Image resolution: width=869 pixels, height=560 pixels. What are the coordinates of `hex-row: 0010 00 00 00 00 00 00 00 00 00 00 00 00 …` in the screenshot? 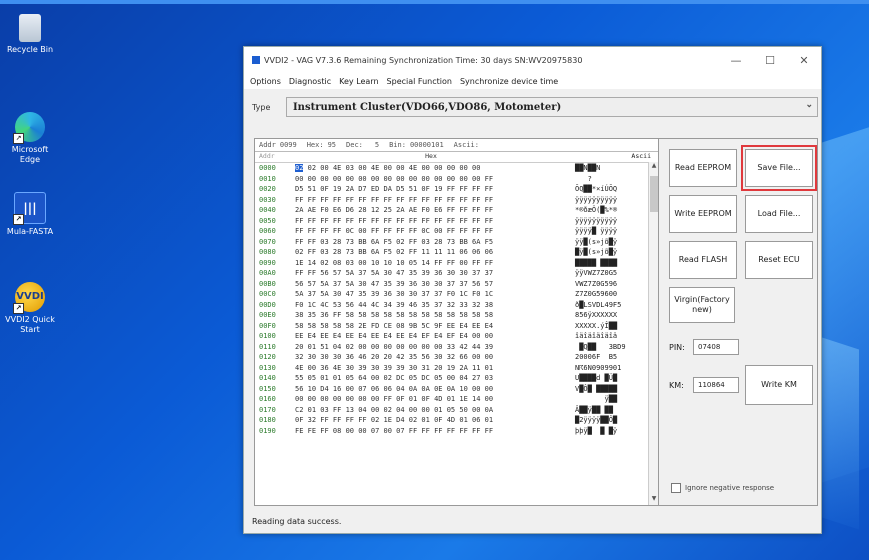 It's located at (457, 179).